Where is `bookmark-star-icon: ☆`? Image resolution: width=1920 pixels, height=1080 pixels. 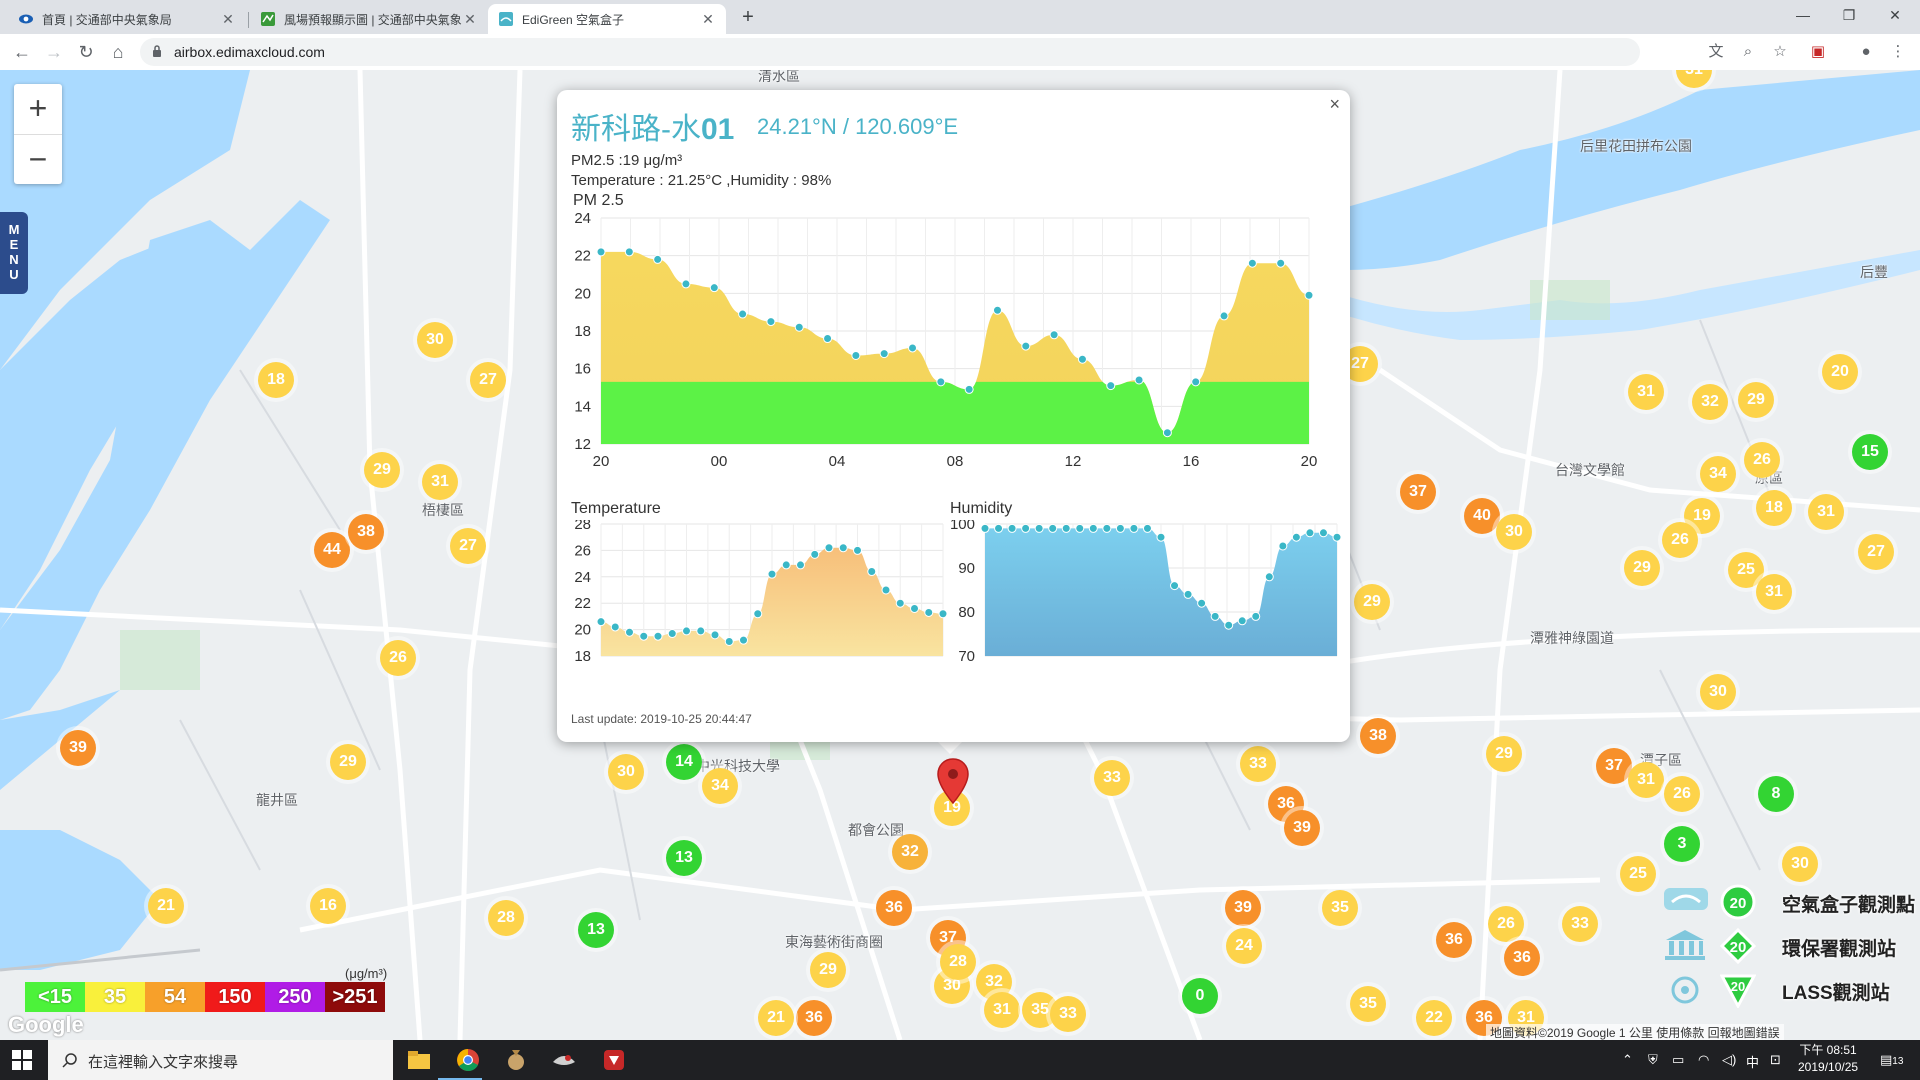 bookmark-star-icon: ☆ is located at coordinates (1780, 52).